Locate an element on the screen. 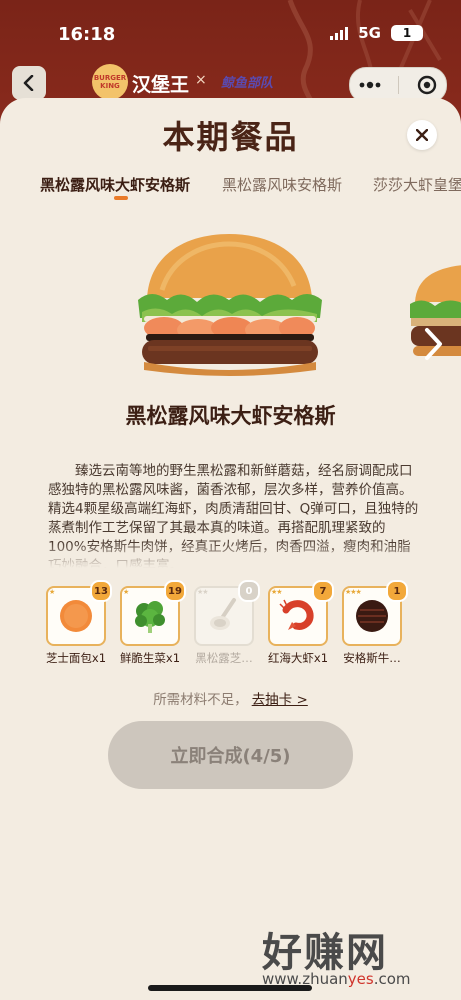 Image resolution: width=461 pixels, height=1000 pixels. bun-icon is located at coordinates (76, 616).